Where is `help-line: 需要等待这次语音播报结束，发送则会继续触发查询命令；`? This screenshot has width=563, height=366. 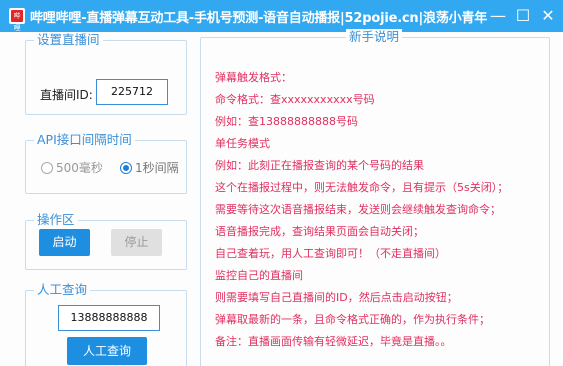 help-line: 需要等待这次语音播报结束，发送则会继续触发查询命令； is located at coordinates (358, 209).